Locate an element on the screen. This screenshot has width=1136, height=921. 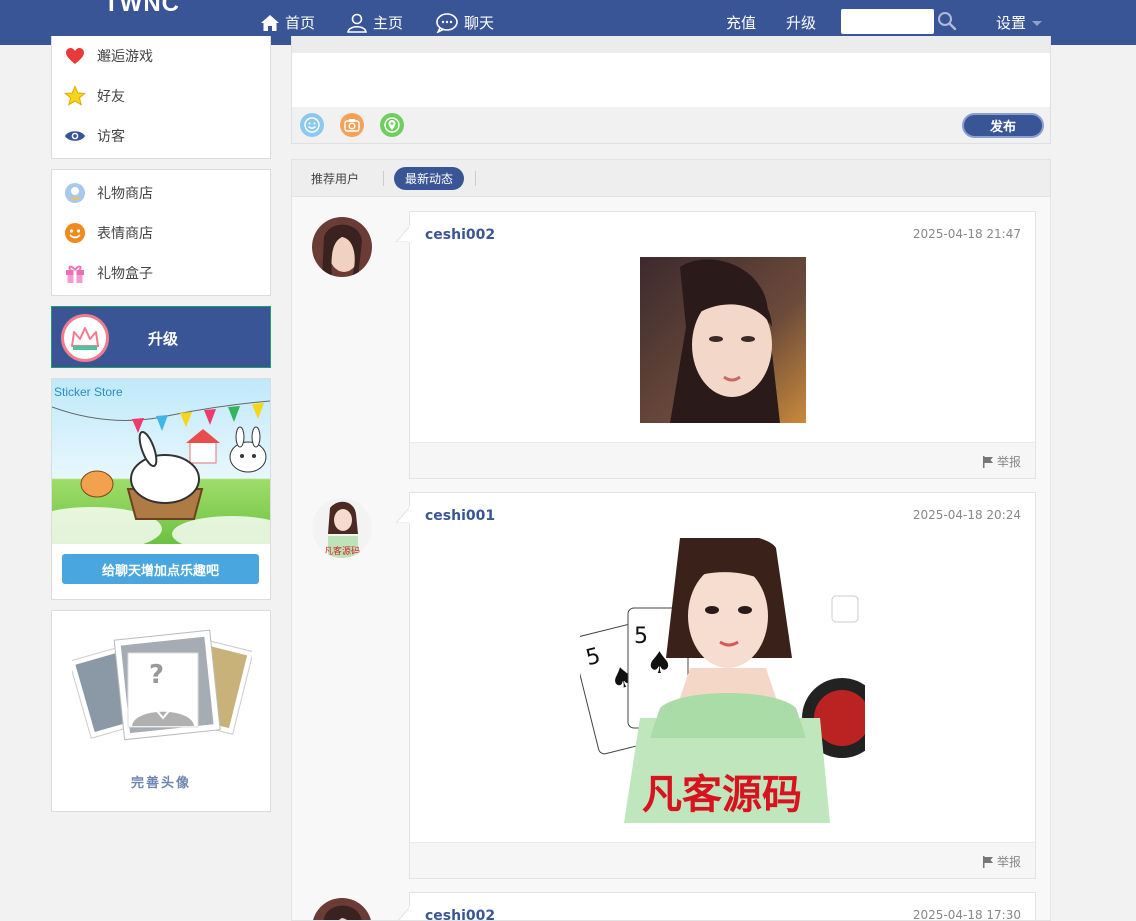
sticker-store-promo: Sticker Store 给聊天增加点乐趣吧 is located at coordinates (161, 489).